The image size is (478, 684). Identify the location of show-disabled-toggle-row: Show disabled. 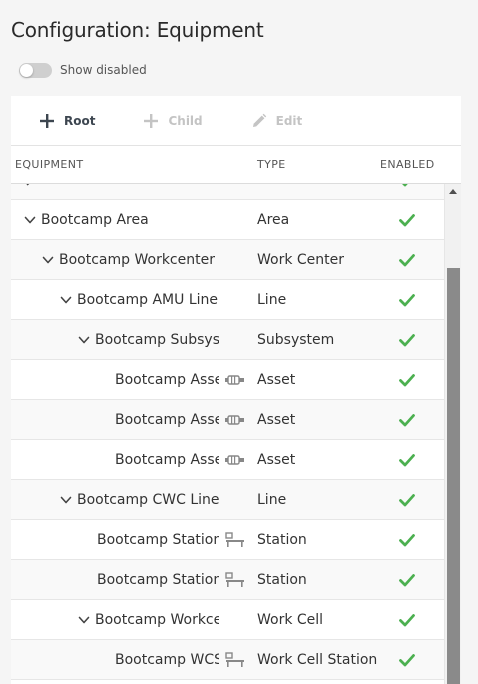
(83, 70).